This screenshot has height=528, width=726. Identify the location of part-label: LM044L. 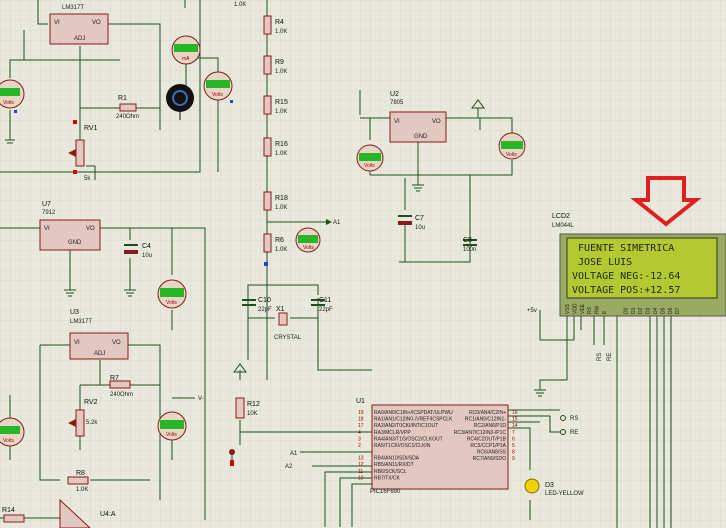
(563, 226).